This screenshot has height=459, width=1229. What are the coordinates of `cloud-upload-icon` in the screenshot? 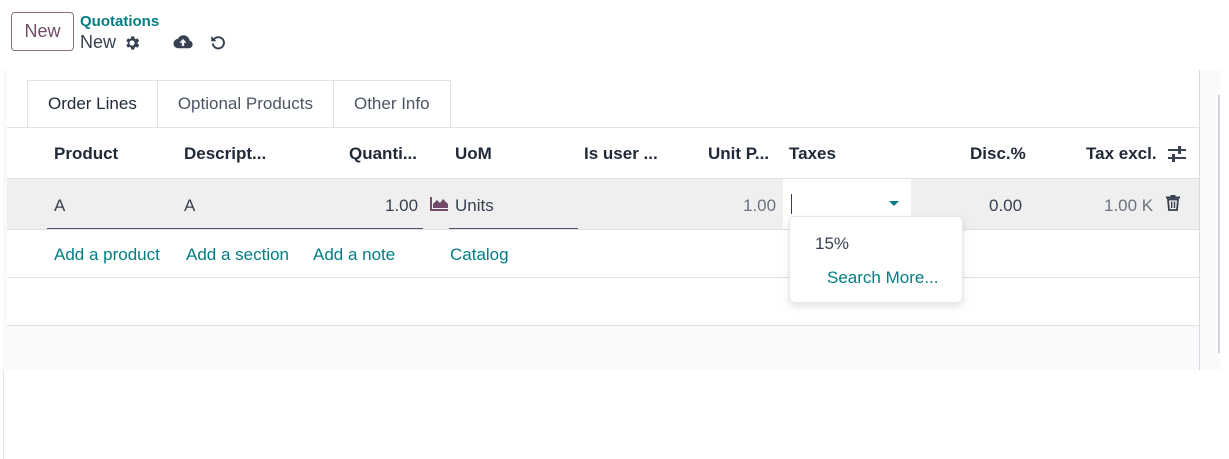 It's located at (183, 42).